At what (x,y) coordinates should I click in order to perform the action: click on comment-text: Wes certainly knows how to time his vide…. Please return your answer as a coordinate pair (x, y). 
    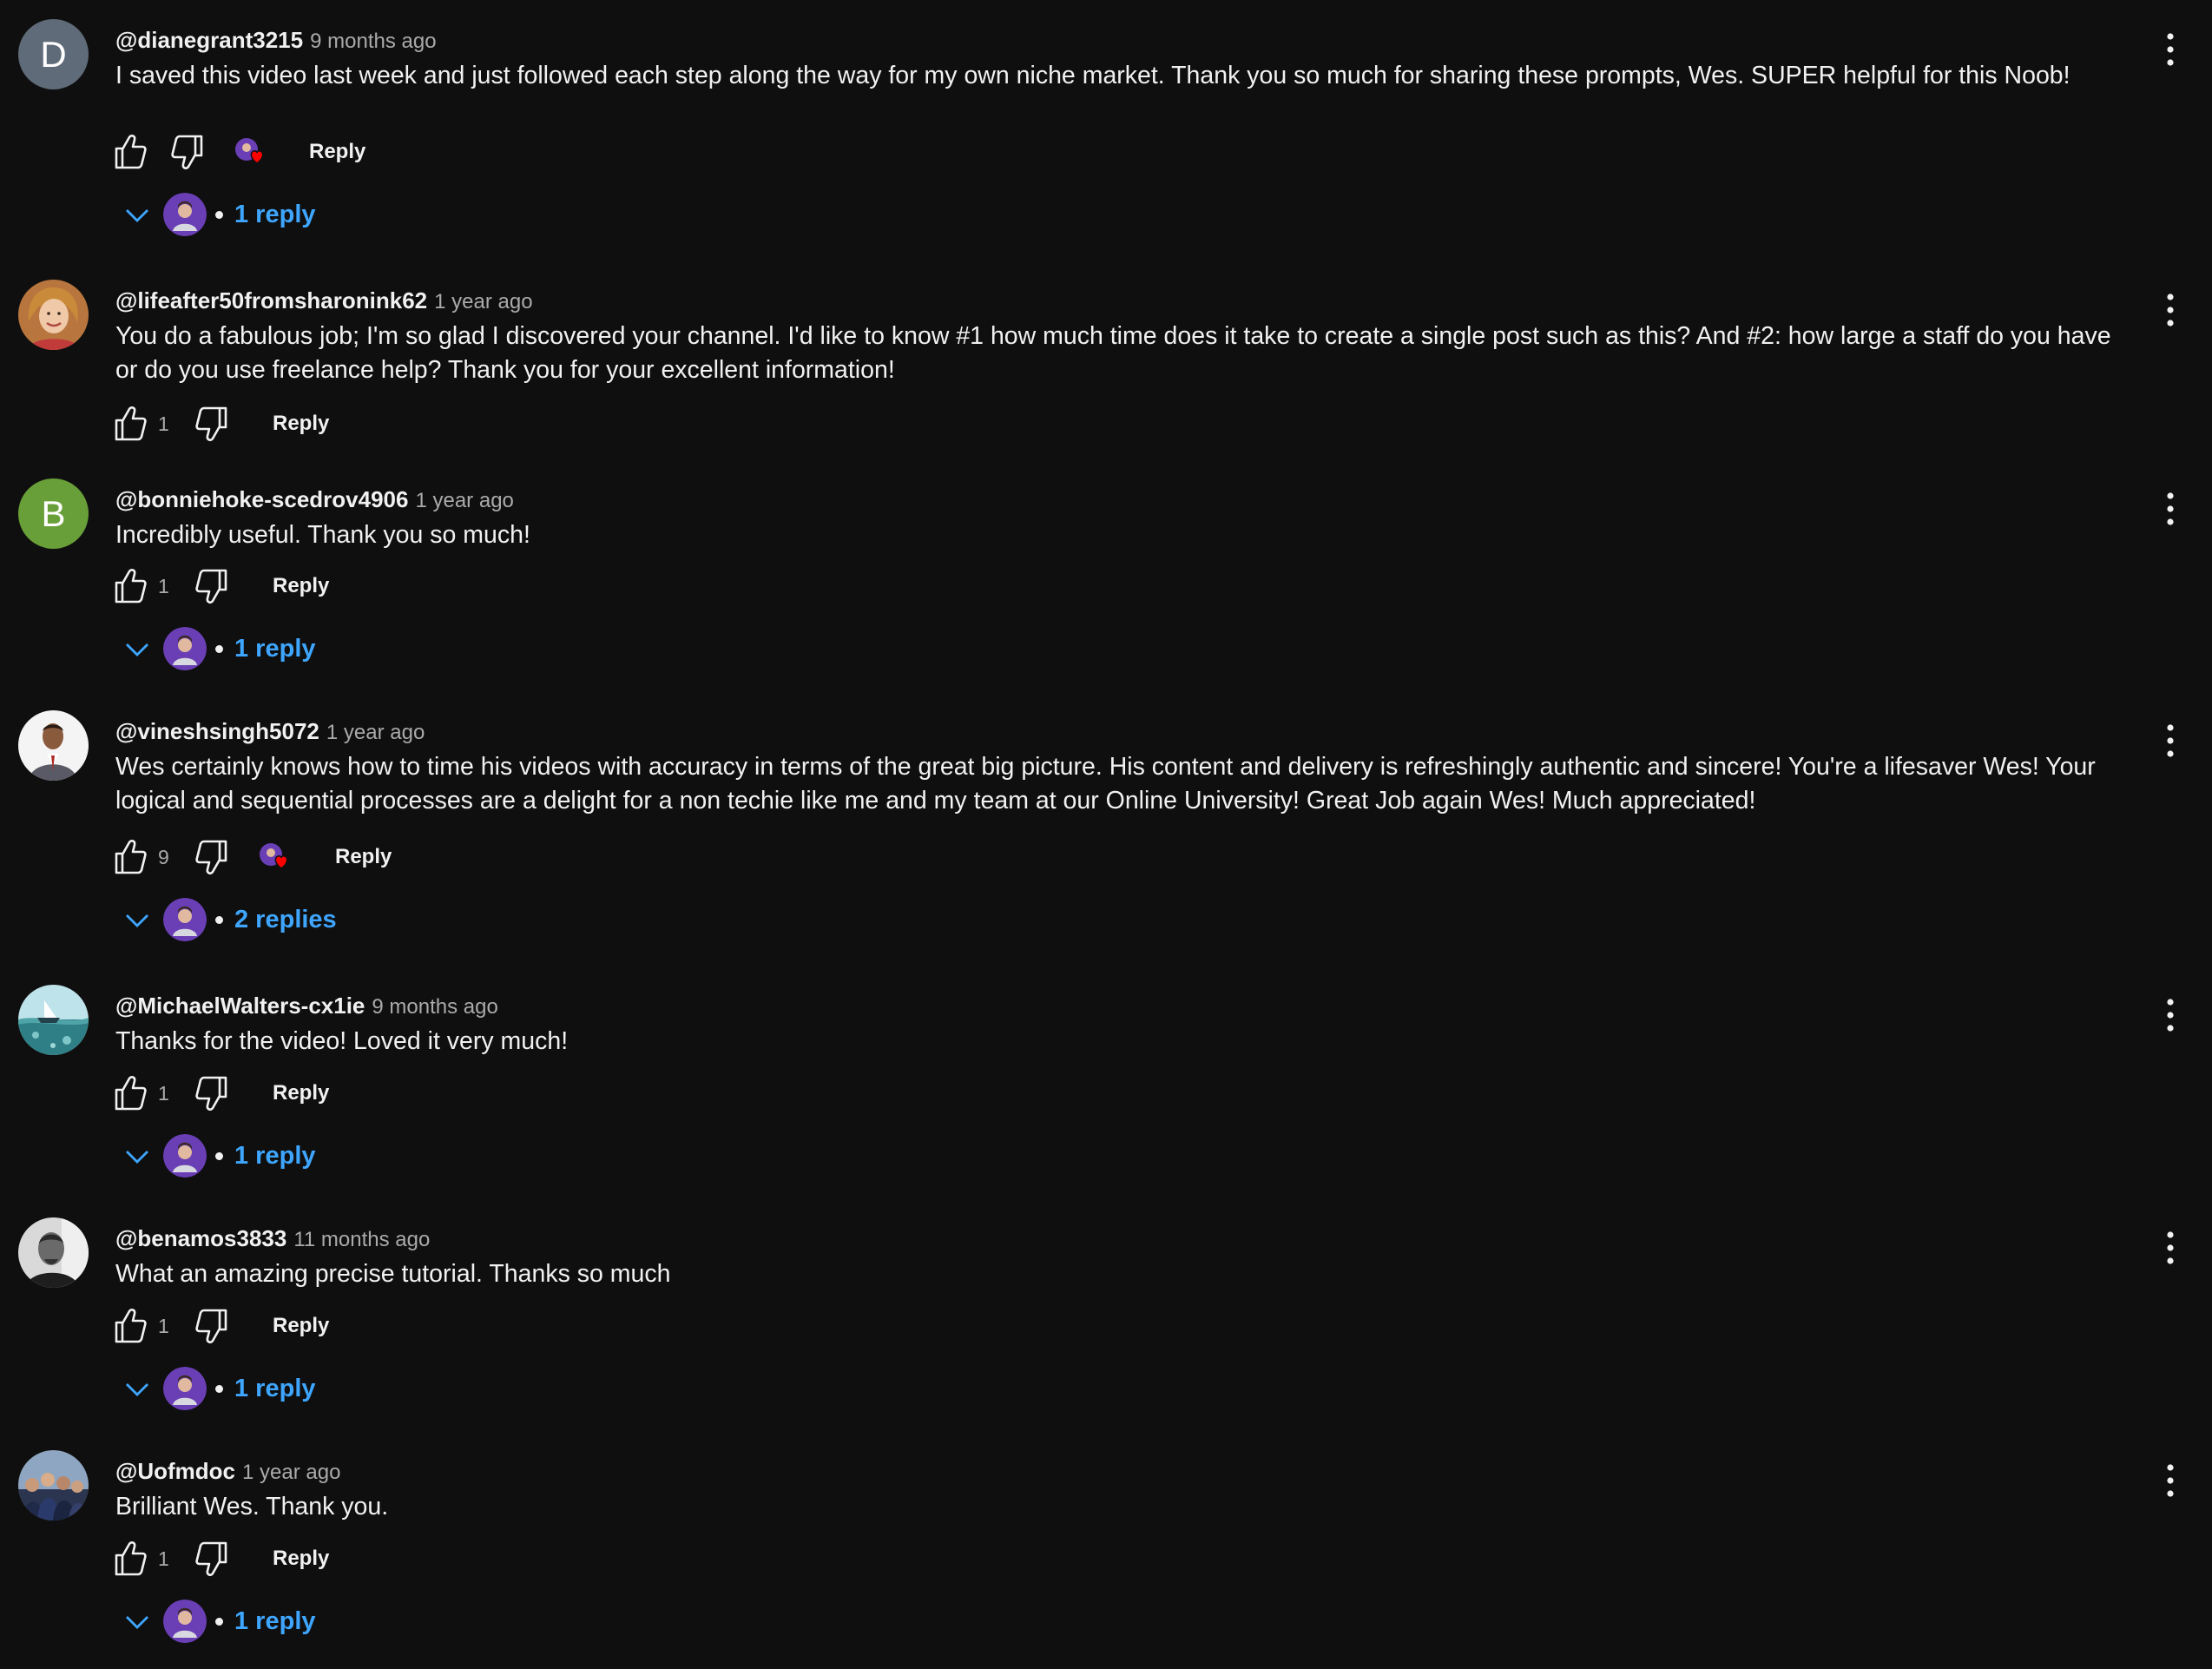
    Looking at the image, I should click on (1105, 784).